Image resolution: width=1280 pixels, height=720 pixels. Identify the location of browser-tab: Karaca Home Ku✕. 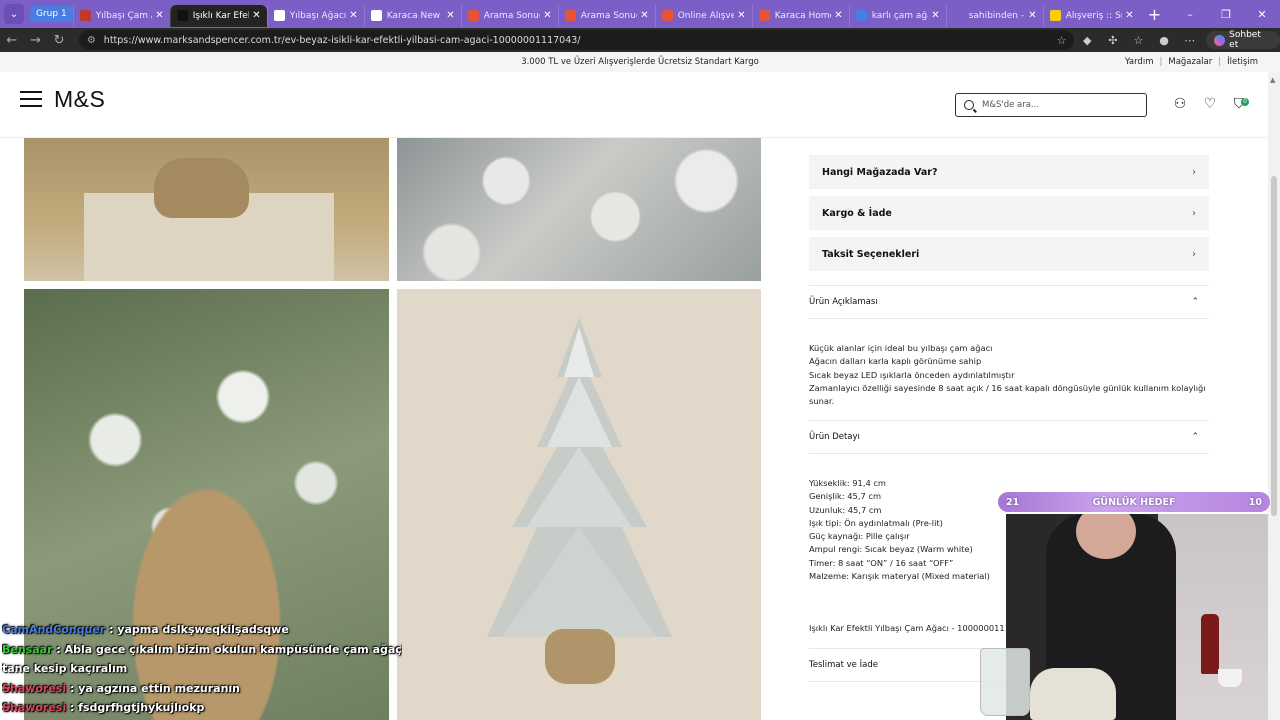
(800, 15).